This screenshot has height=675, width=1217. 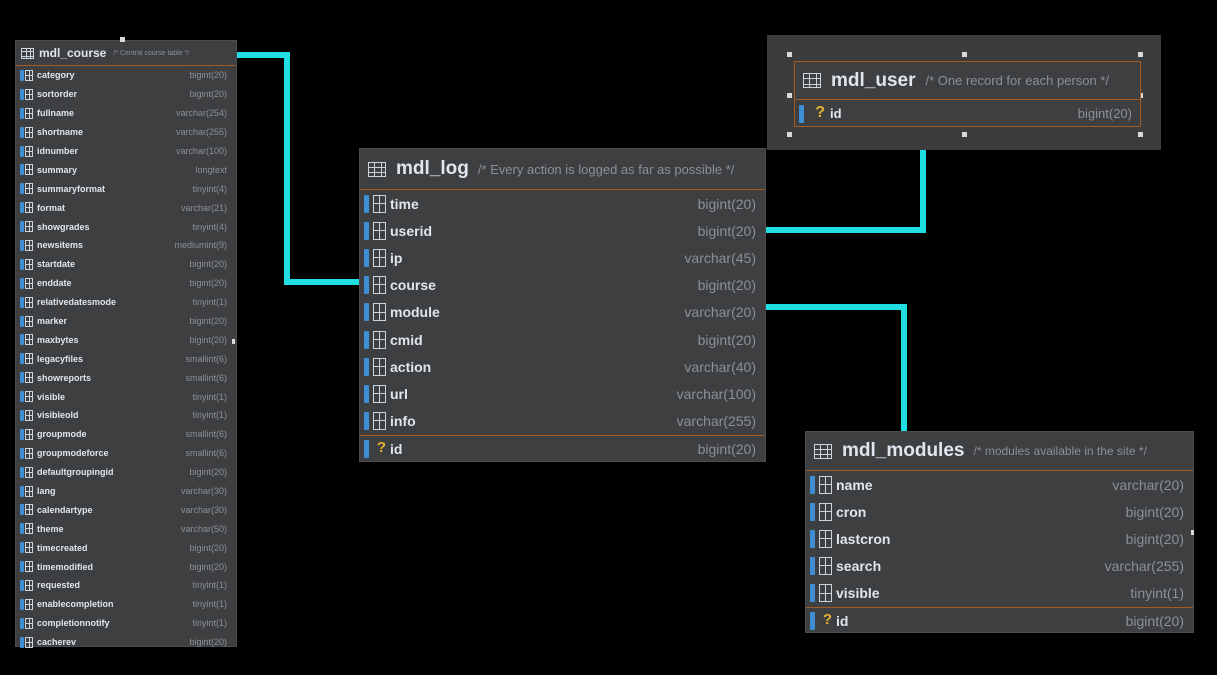 What do you see at coordinates (126, 94) in the screenshot?
I see `column-row: sortorder bigint(20)` at bounding box center [126, 94].